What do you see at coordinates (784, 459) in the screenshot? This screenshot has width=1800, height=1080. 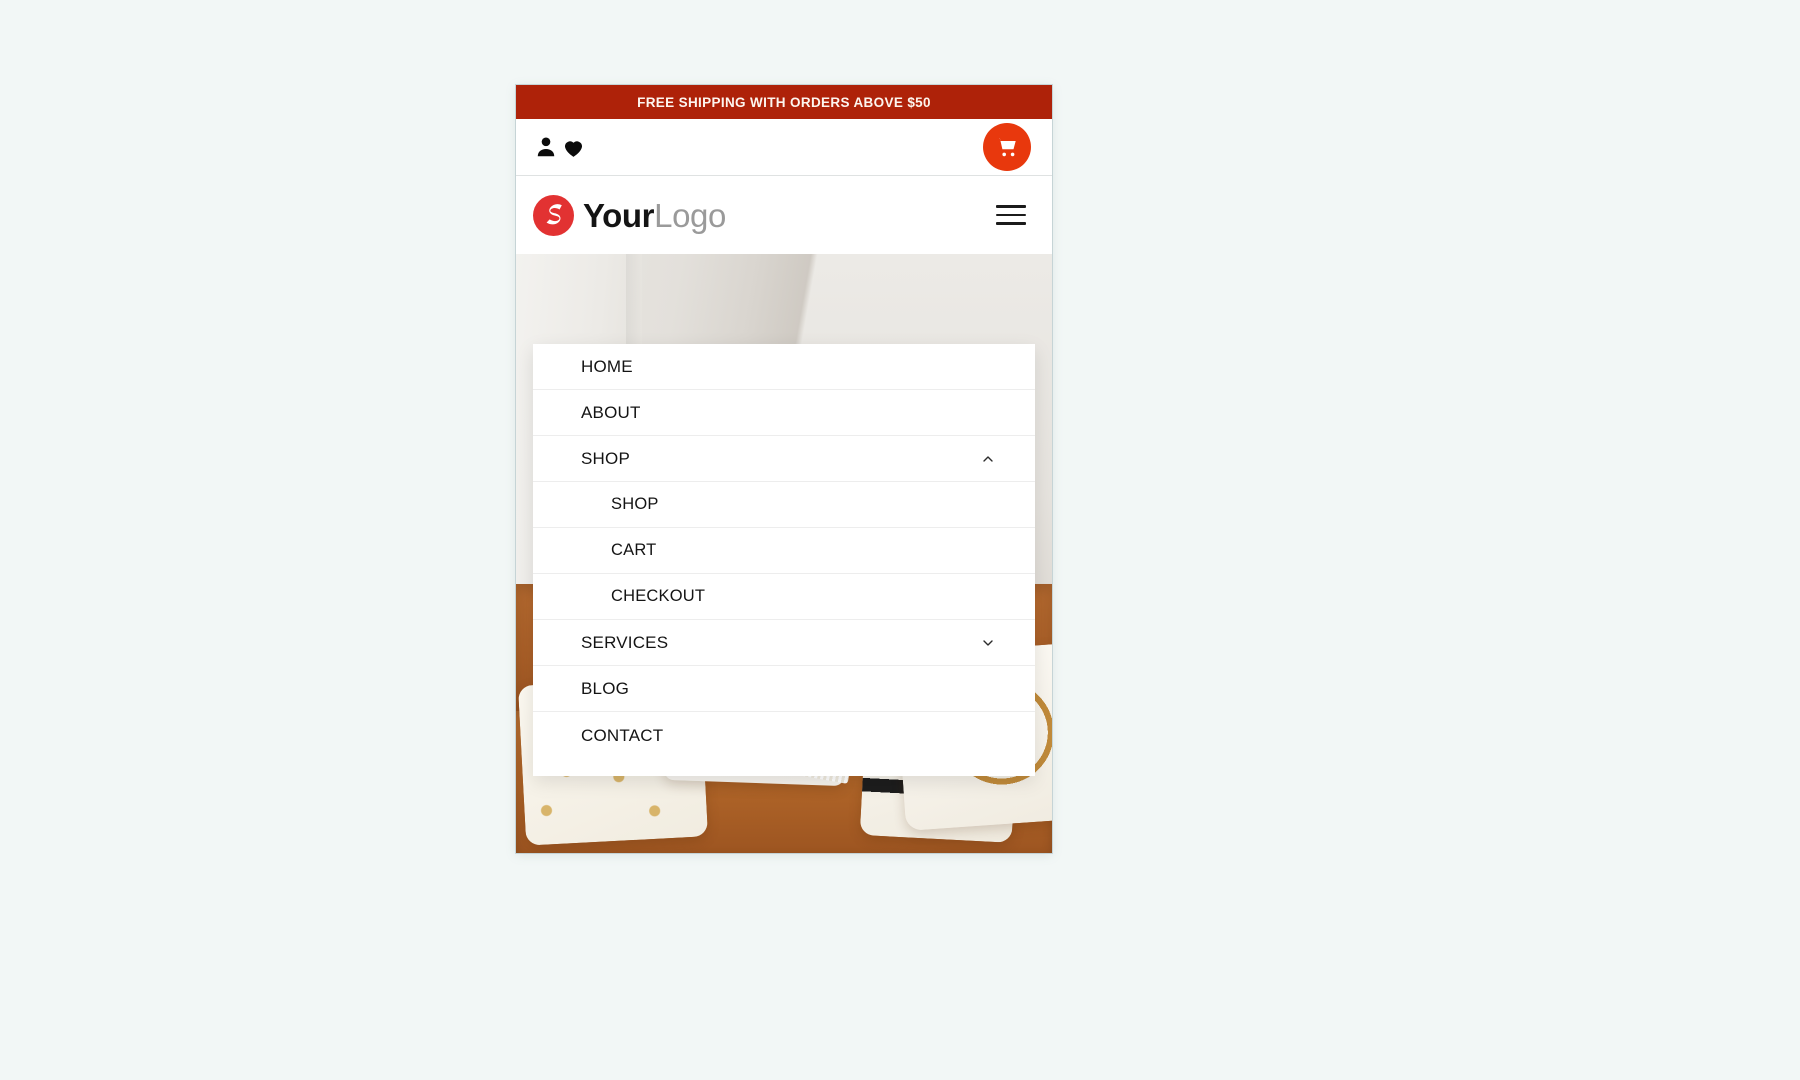 I see `nav-item-shop: SHOP` at bounding box center [784, 459].